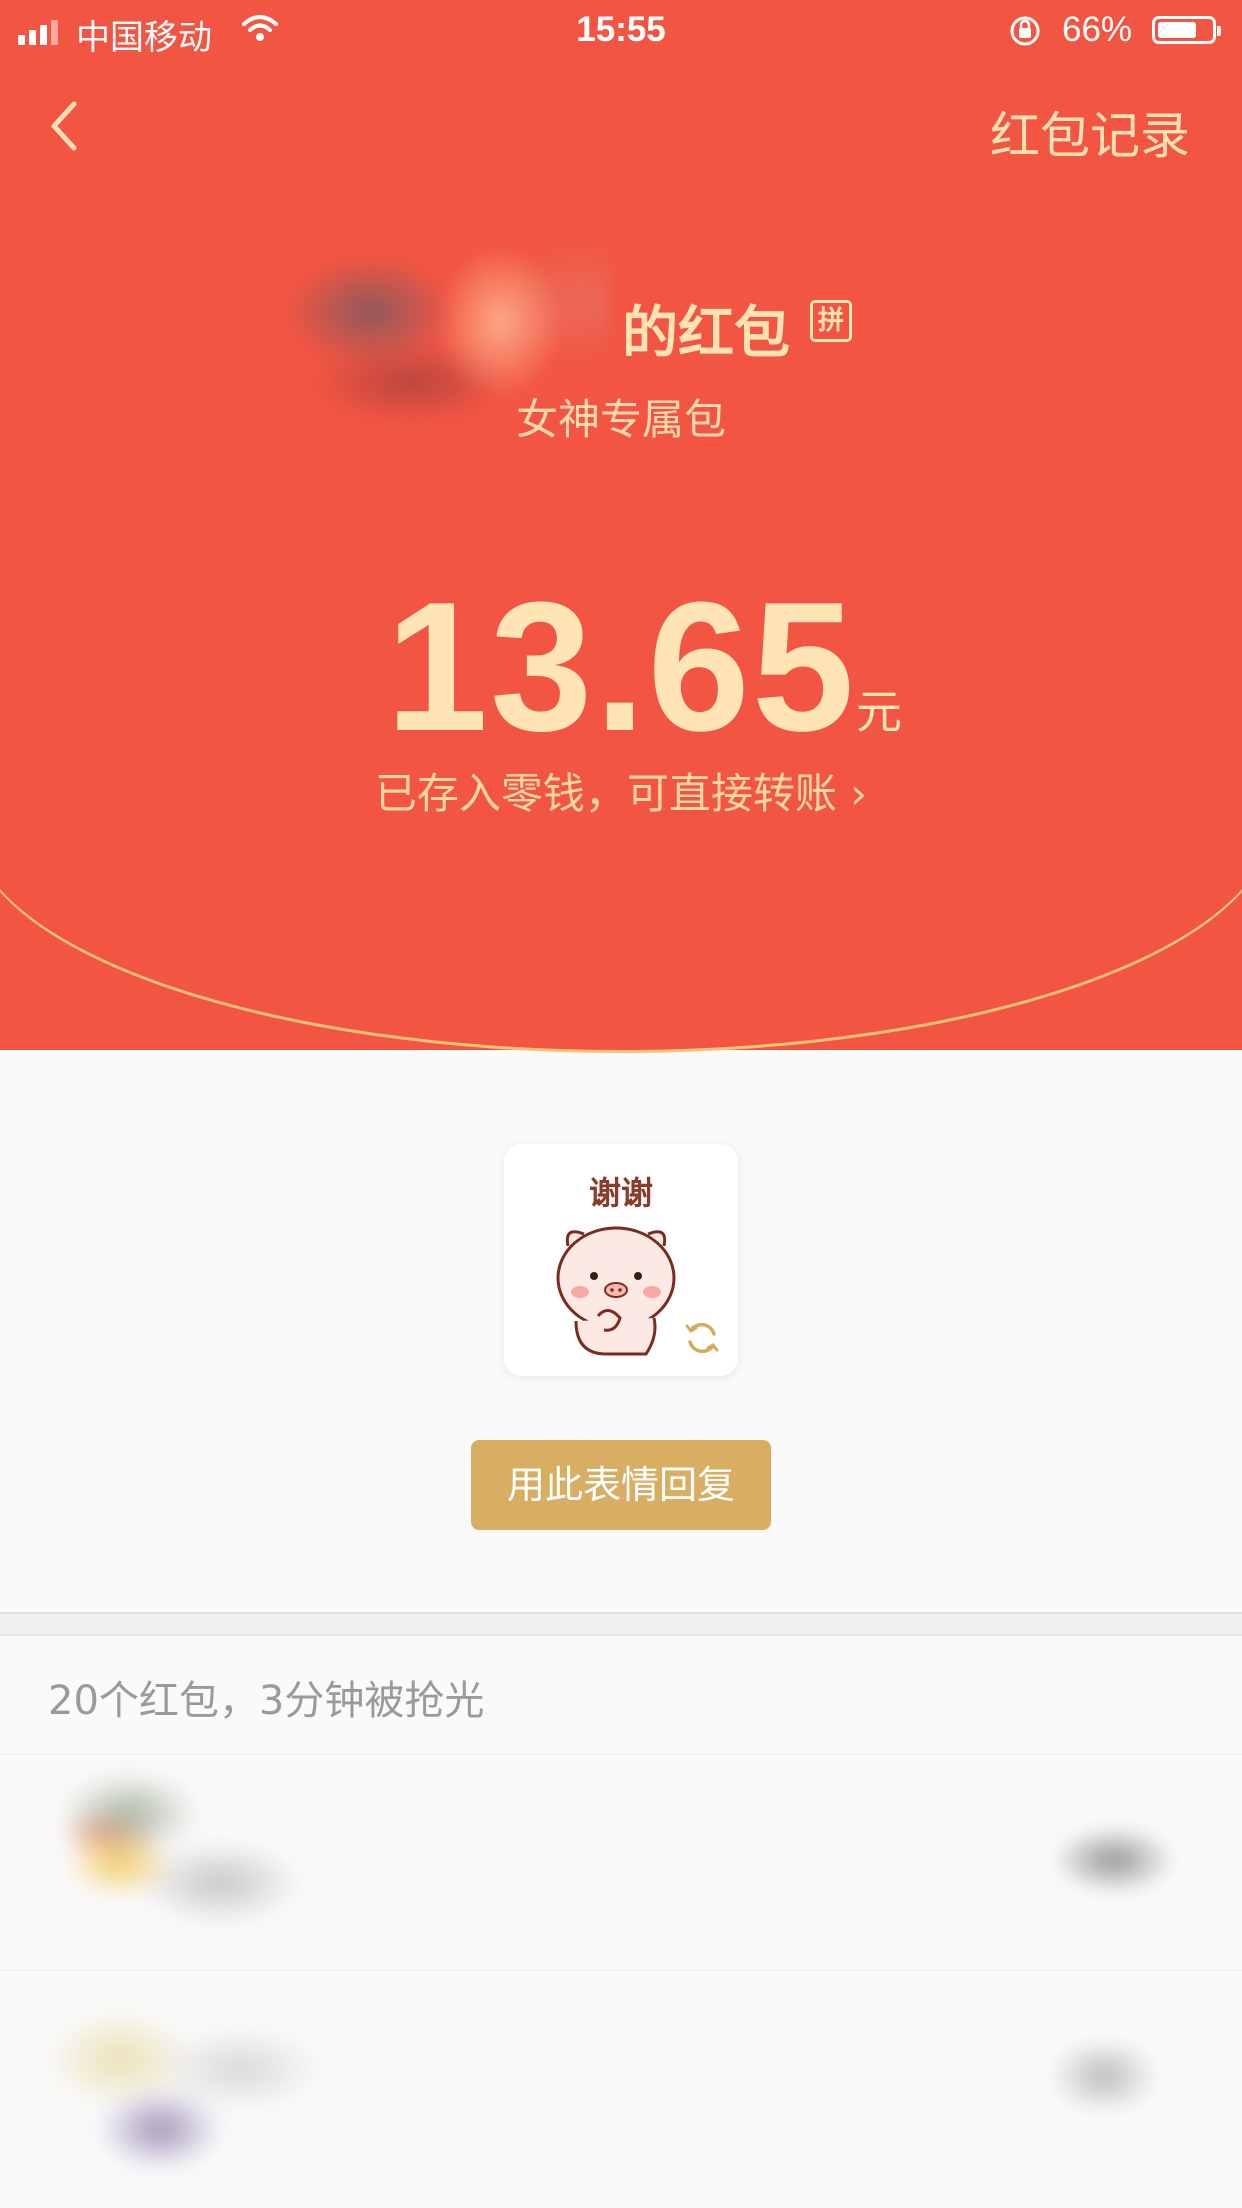 This screenshot has width=1242, height=2208. I want to click on red-packet-records-link: 红包记录, so click(1090, 132).